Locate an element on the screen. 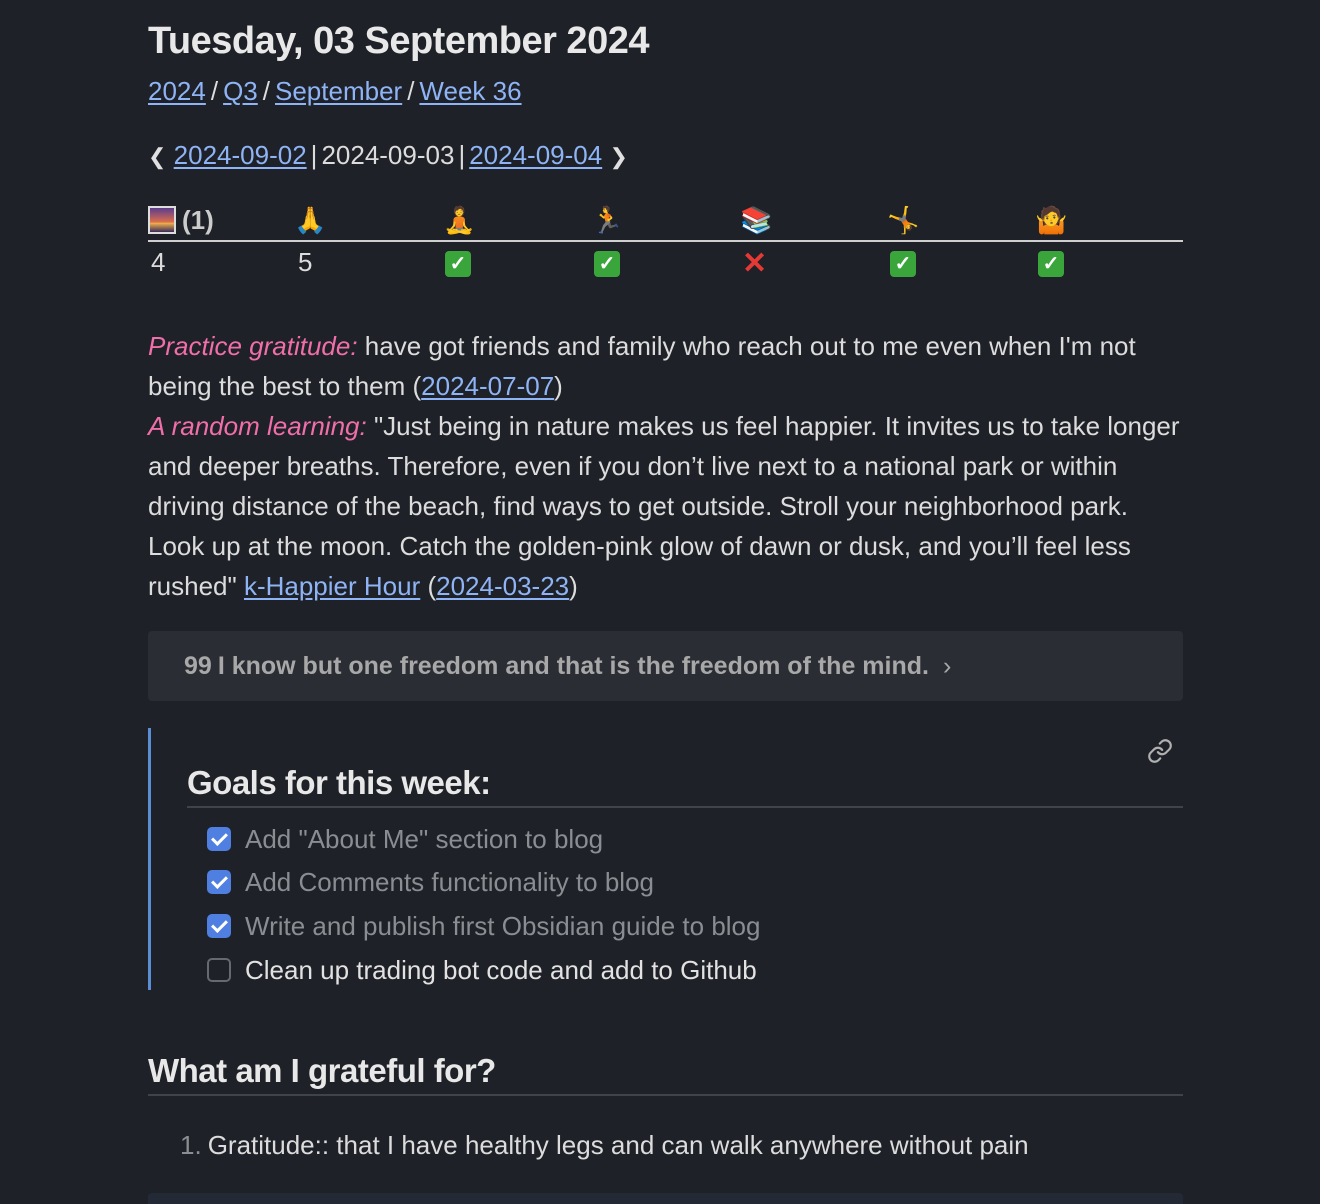 The image size is (1320, 1204). breadcrumb: 2024/Q3/September / Week 36 is located at coordinates (335, 91).